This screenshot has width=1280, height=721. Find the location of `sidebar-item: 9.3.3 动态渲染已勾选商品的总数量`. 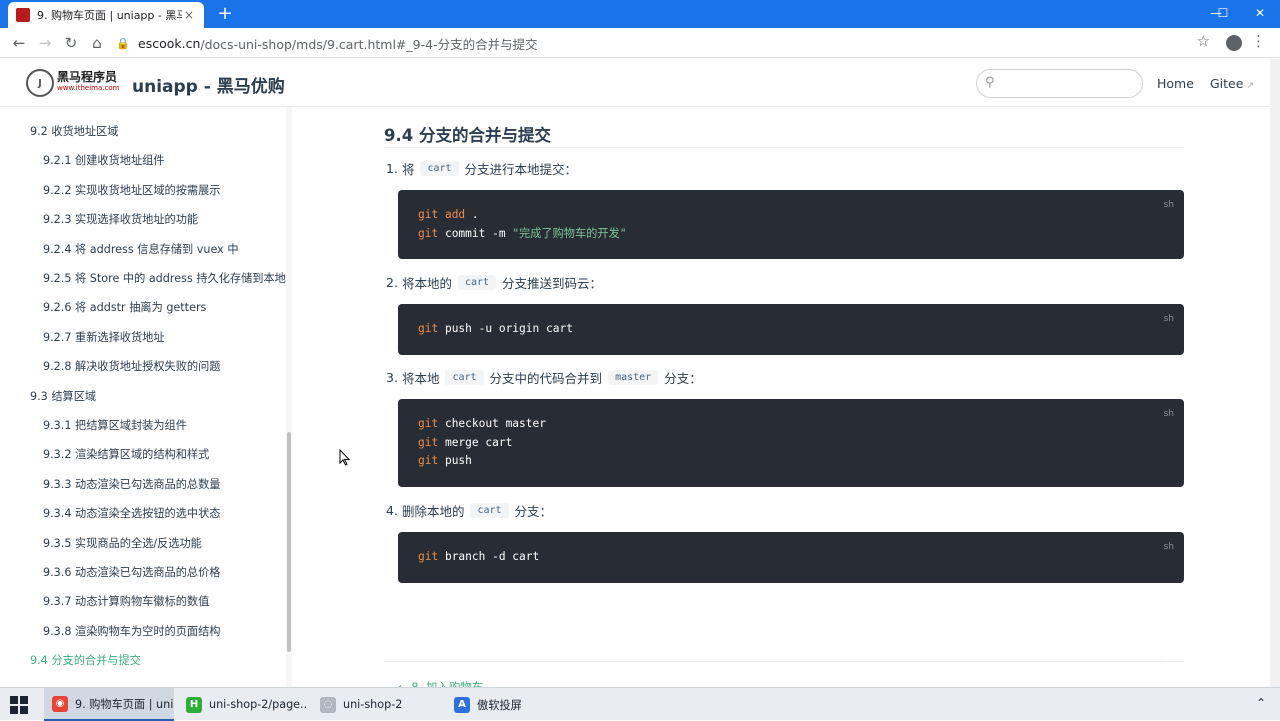

sidebar-item: 9.3.3 动态渲染已勾选商品的总数量 is located at coordinates (131, 484).